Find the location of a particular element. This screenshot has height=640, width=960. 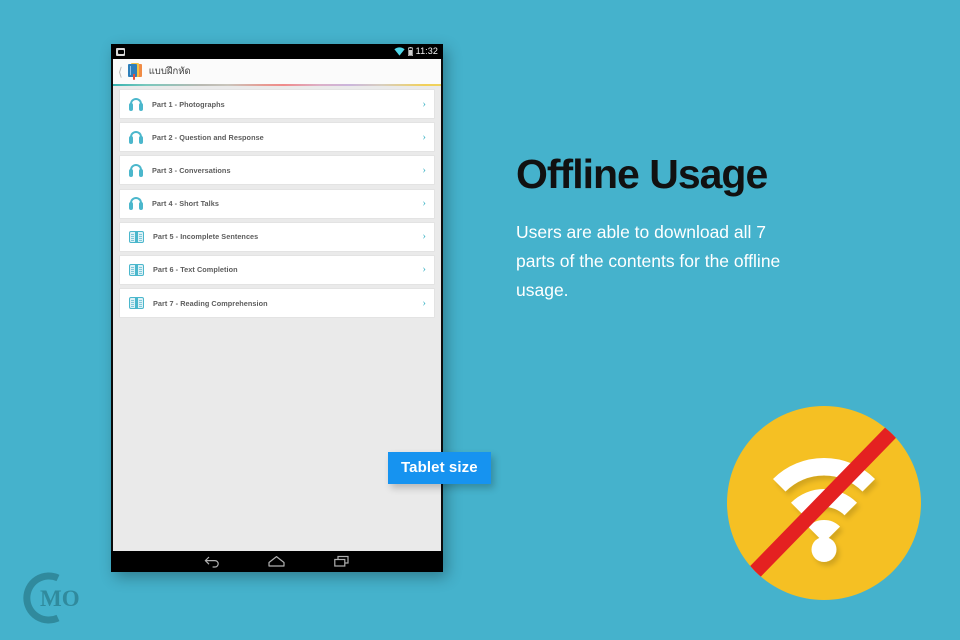

list-item: Part 2 - Question and Response › is located at coordinates (277, 137).